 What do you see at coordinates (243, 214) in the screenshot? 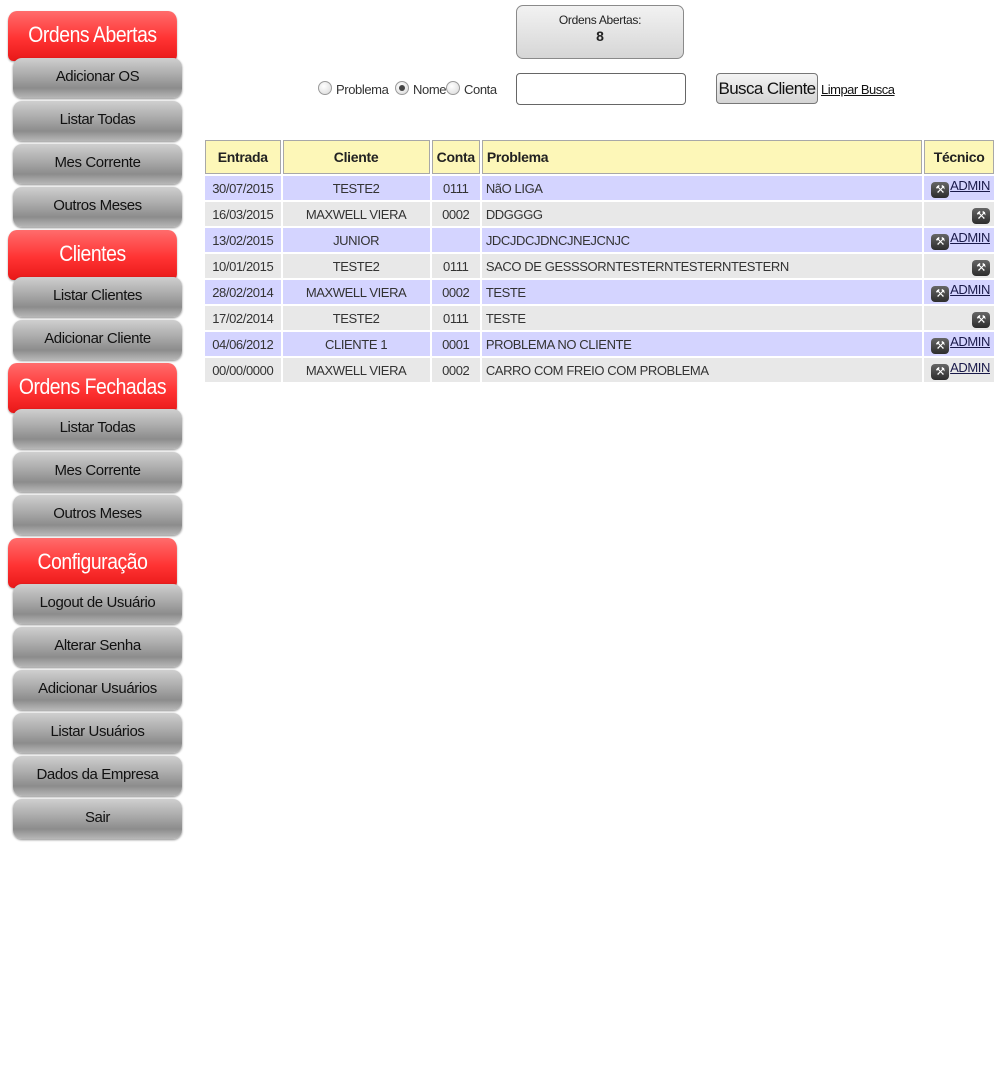
I see `cell-entrada: 16/03/2015` at bounding box center [243, 214].